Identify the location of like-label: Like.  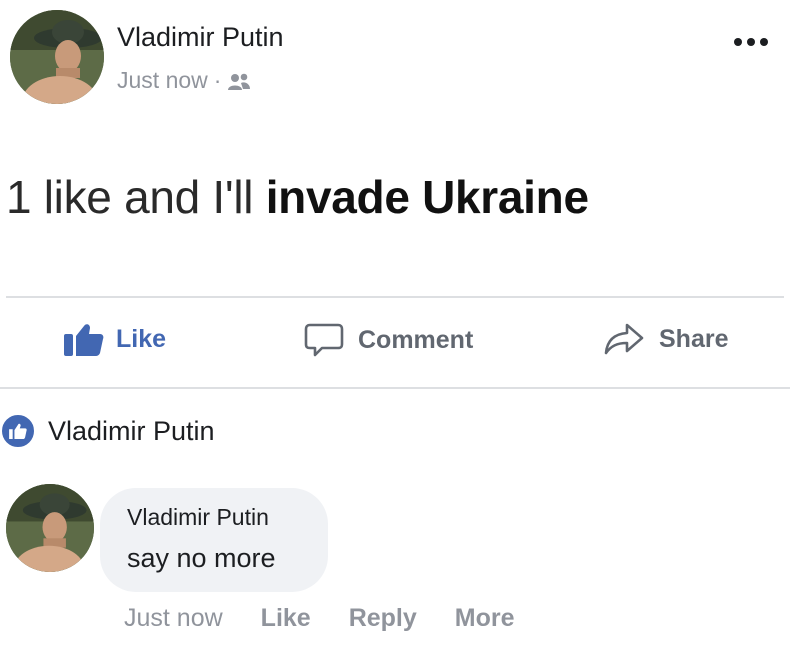
(141, 338).